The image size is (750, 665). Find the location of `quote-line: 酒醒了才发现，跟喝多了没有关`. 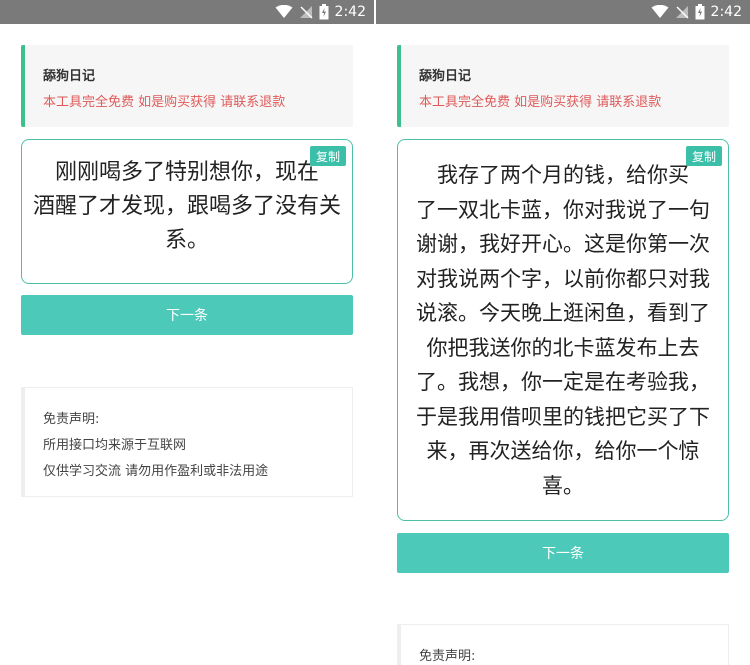

quote-line: 酒醒了才发现，跟喝多了没有关 is located at coordinates (186, 206).